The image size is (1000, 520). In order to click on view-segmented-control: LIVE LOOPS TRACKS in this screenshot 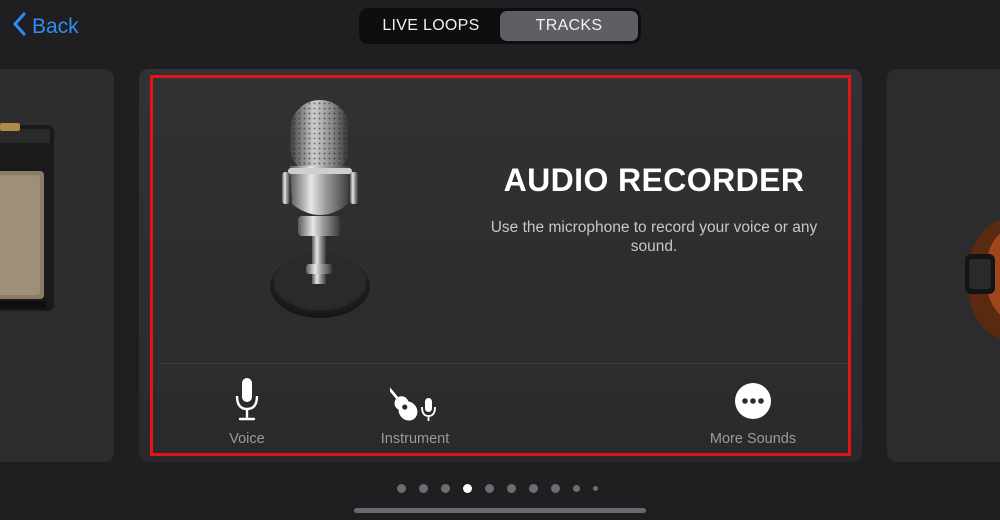, I will do `click(500, 26)`.